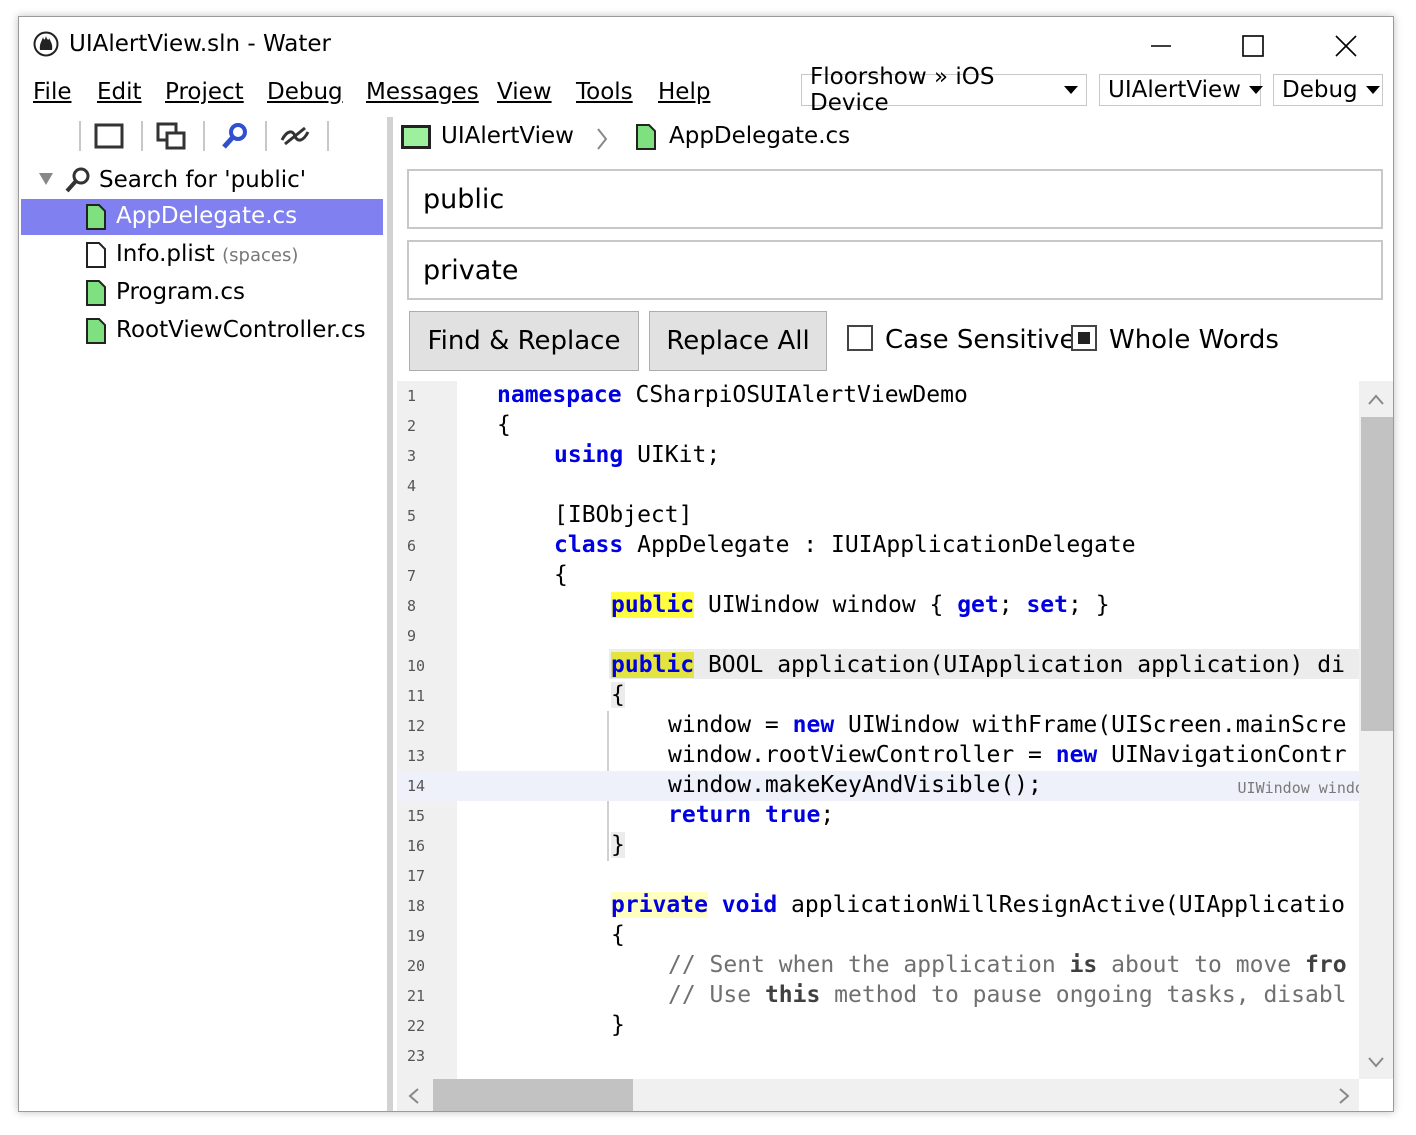 The height and width of the screenshot is (1135, 1416). What do you see at coordinates (202, 217) in the screenshot?
I see `file-item-appdelegate: AppDelegate.cs` at bounding box center [202, 217].